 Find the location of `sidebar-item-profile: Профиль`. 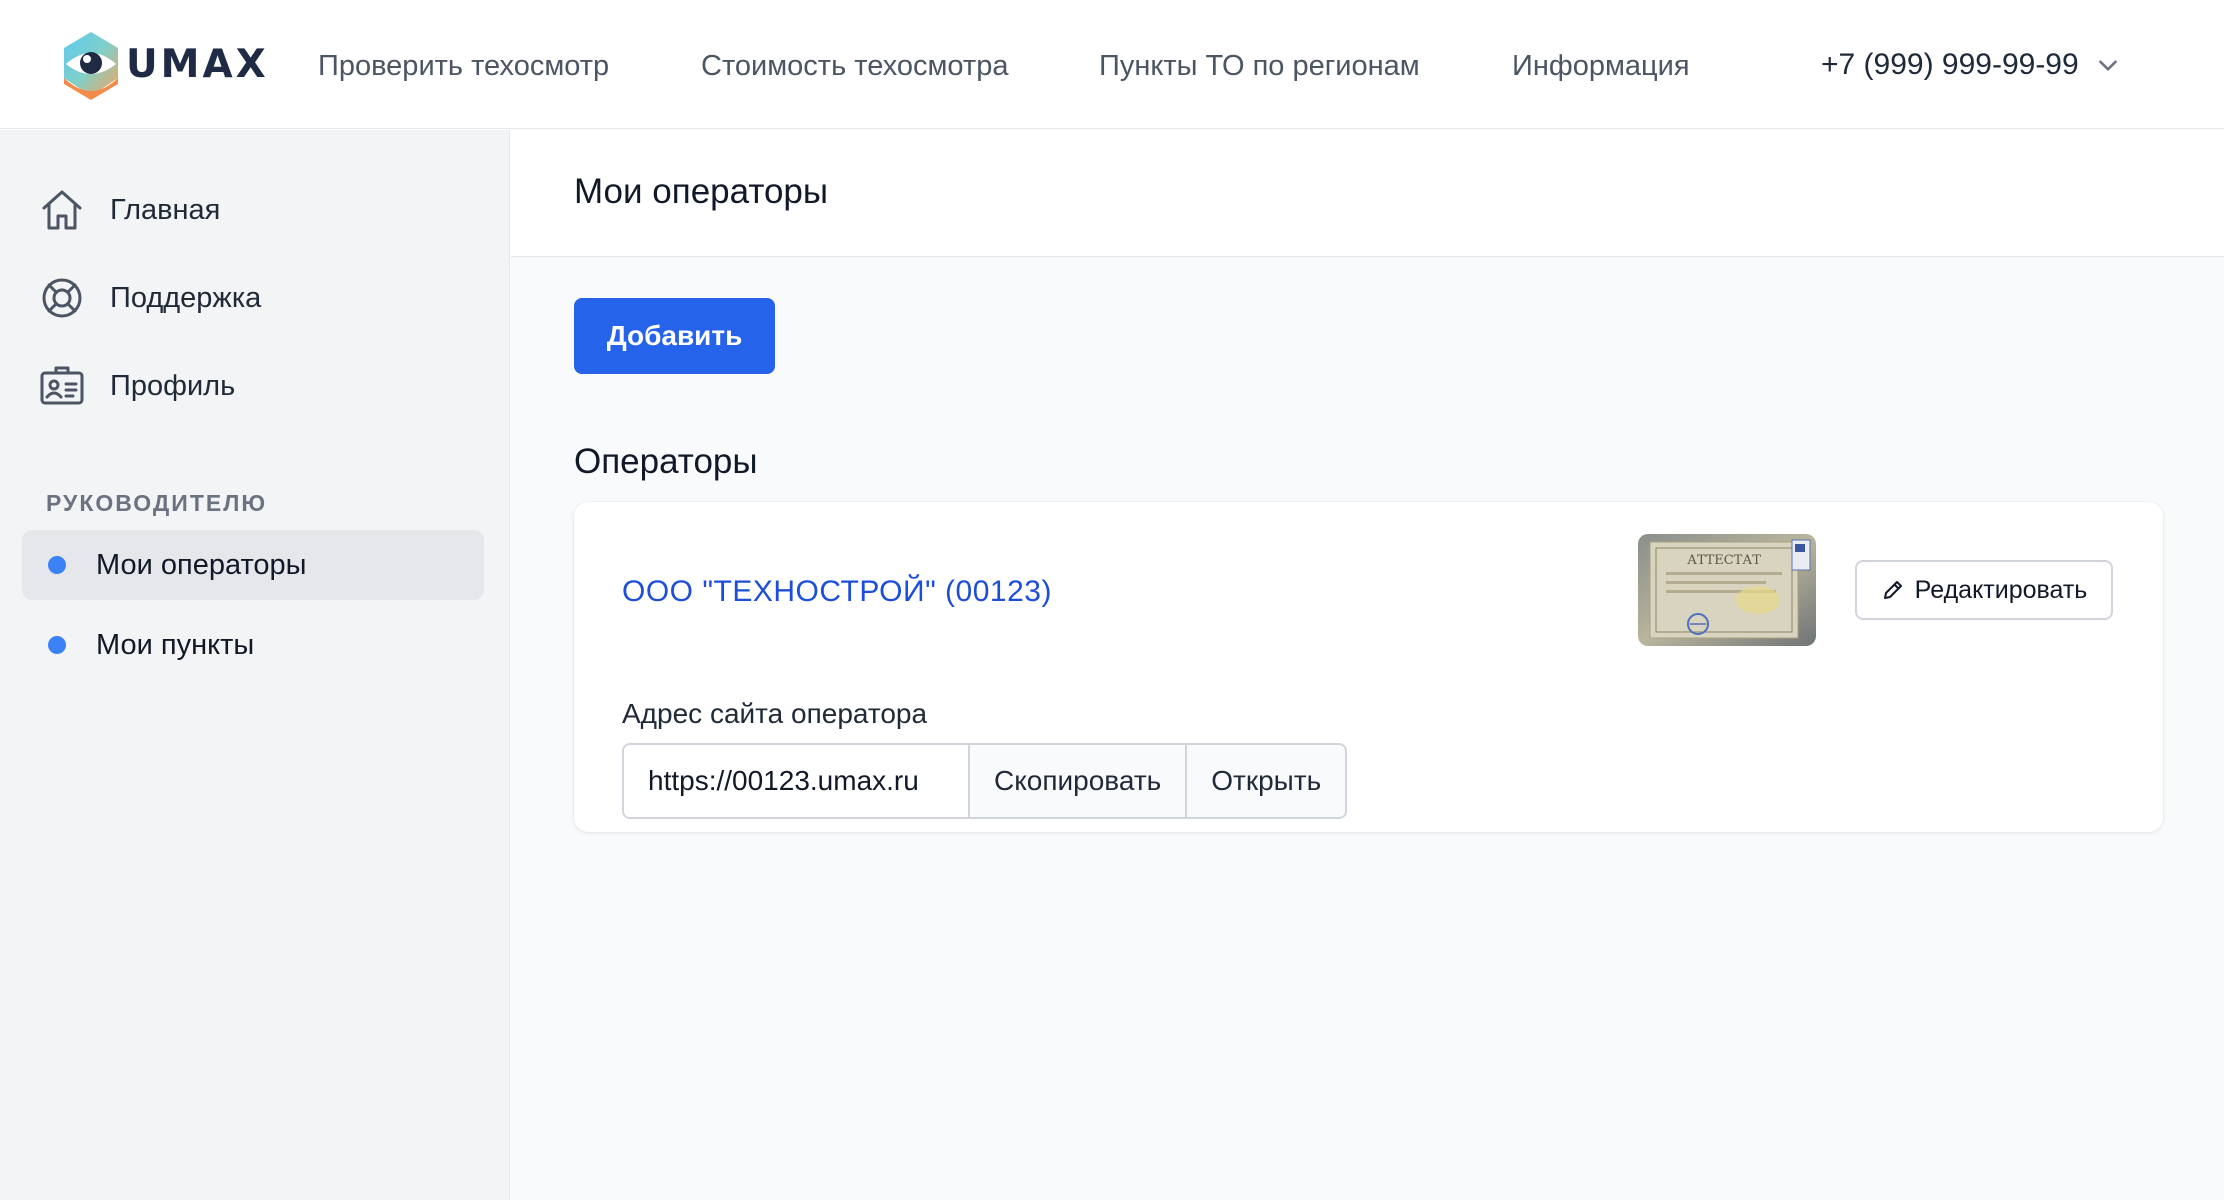

sidebar-item-profile: Профиль is located at coordinates (136, 386).